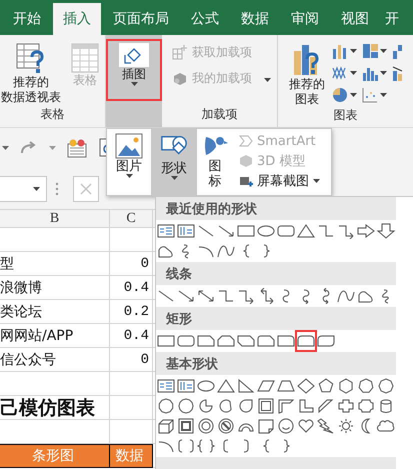 Image resolution: width=413 pixels, height=469 pixels. What do you see at coordinates (52, 114) in the screenshot?
I see `group-label: 表格` at bounding box center [52, 114].